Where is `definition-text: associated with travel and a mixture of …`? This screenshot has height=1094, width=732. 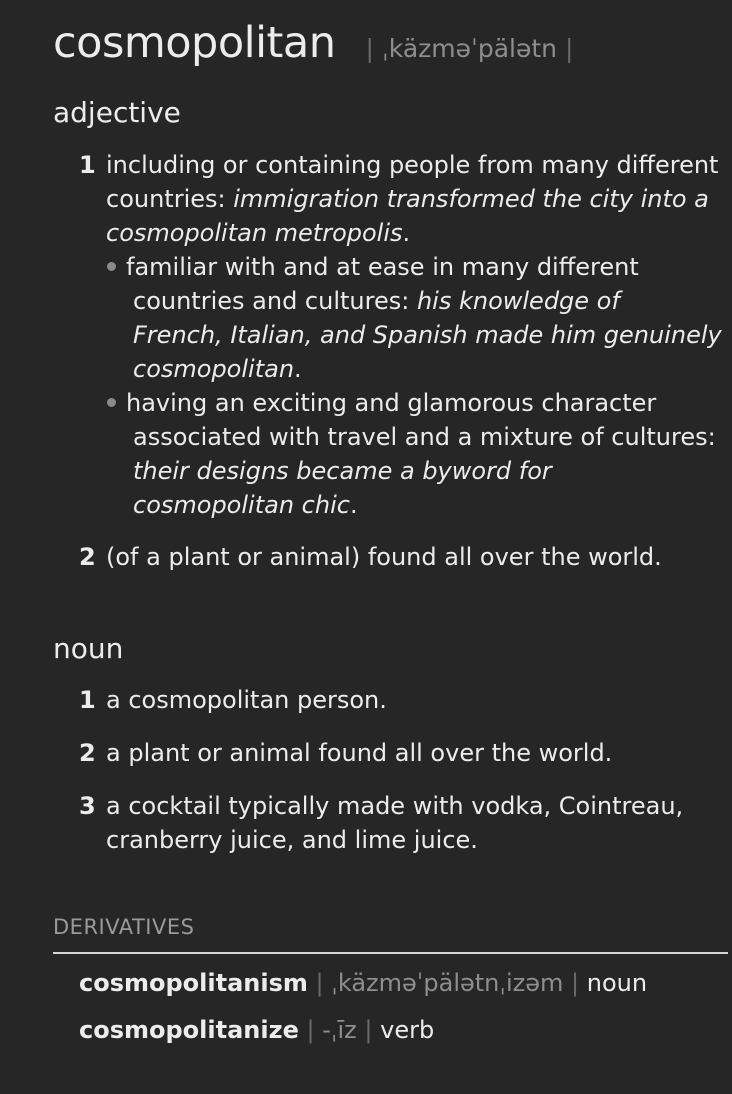 definition-text: associated with travel and a mixture of … is located at coordinates (424, 437).